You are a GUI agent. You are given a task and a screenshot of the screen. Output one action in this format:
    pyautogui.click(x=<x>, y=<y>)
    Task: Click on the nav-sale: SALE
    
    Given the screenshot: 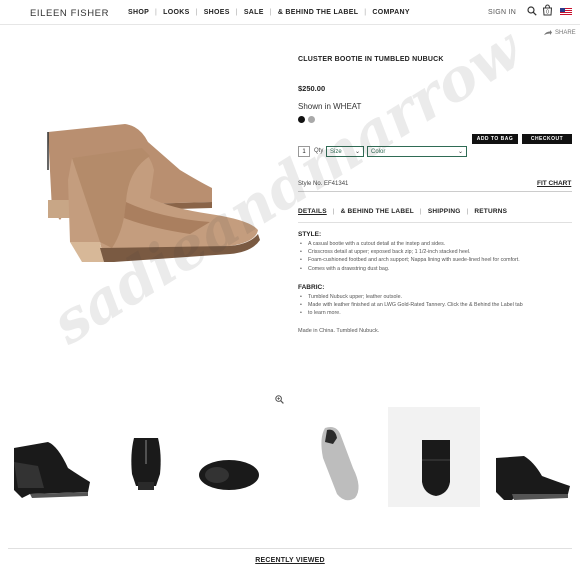 What is the action you would take?
    pyautogui.click(x=254, y=12)
    